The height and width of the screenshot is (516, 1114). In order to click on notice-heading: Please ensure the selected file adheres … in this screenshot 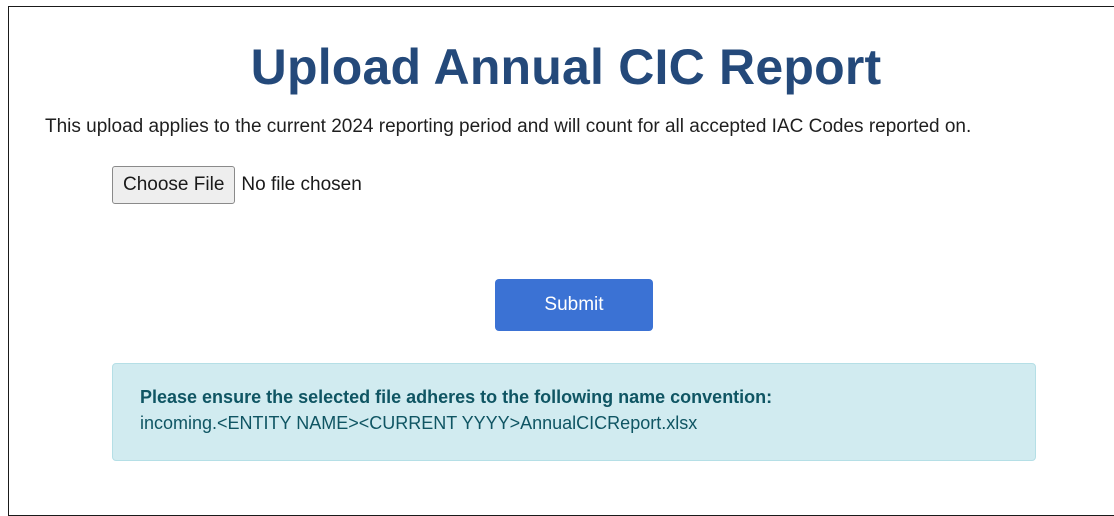, I will do `click(456, 397)`.